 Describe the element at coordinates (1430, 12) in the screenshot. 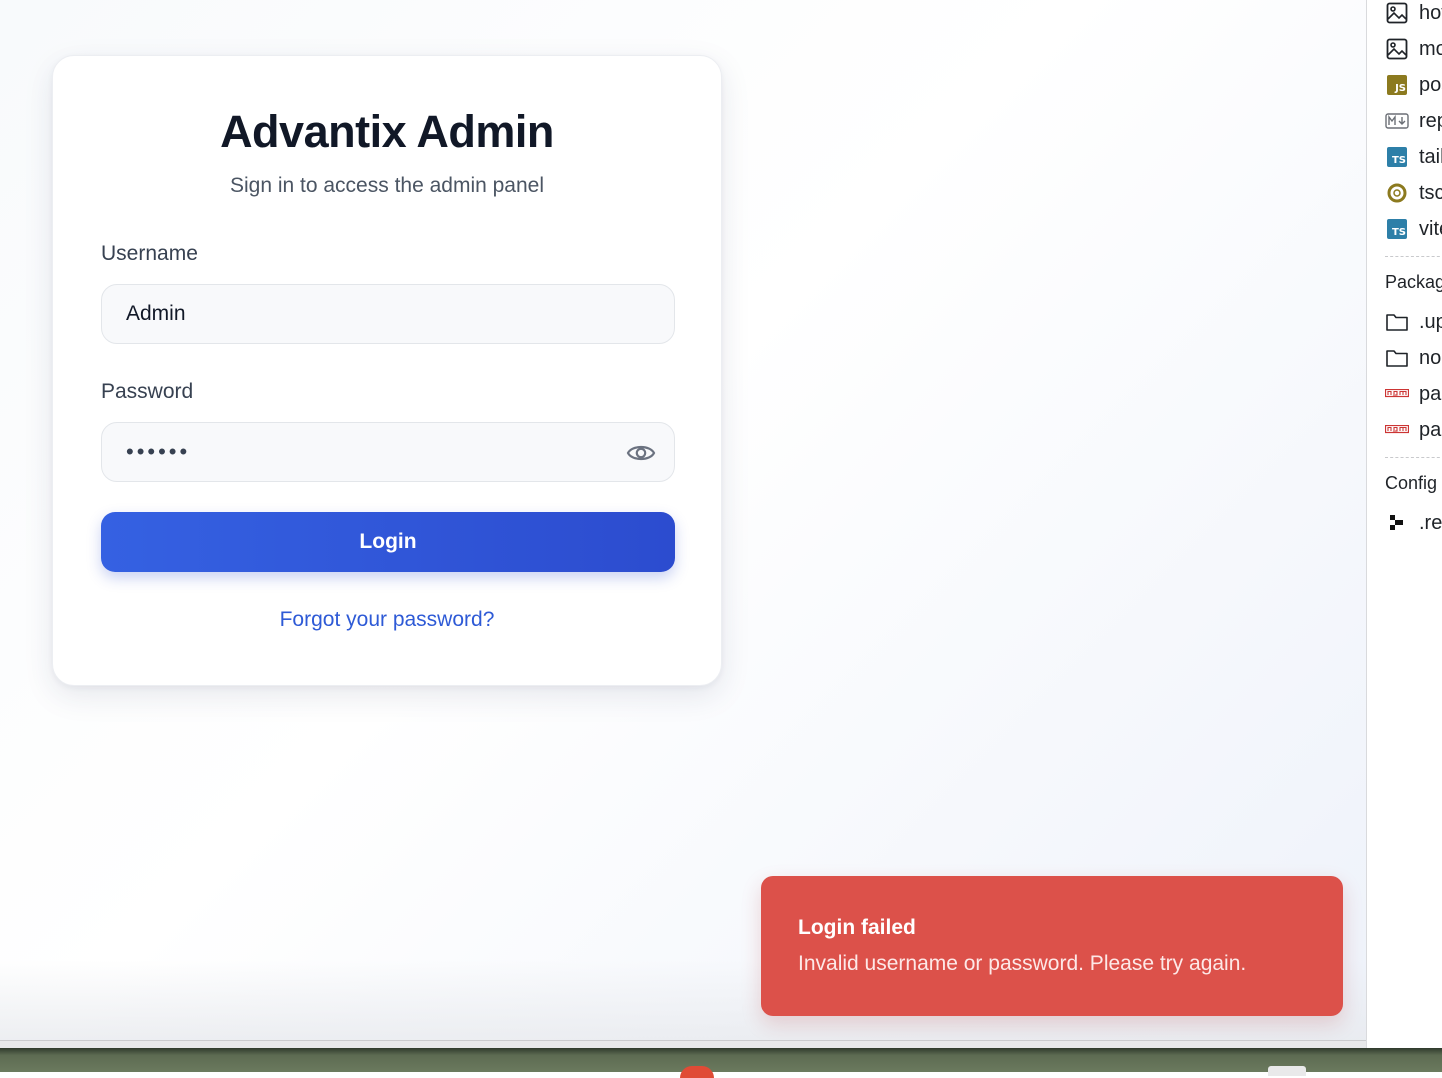

I see `file-label: hov` at that location.